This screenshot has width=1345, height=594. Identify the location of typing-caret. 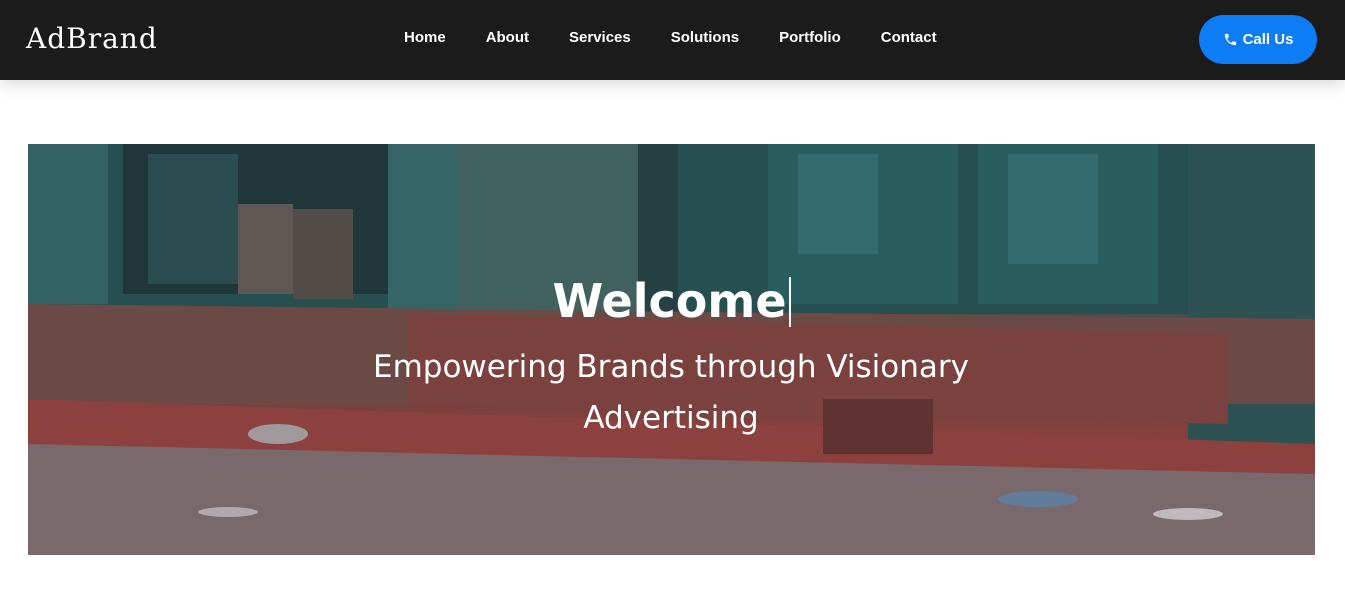
(789, 302).